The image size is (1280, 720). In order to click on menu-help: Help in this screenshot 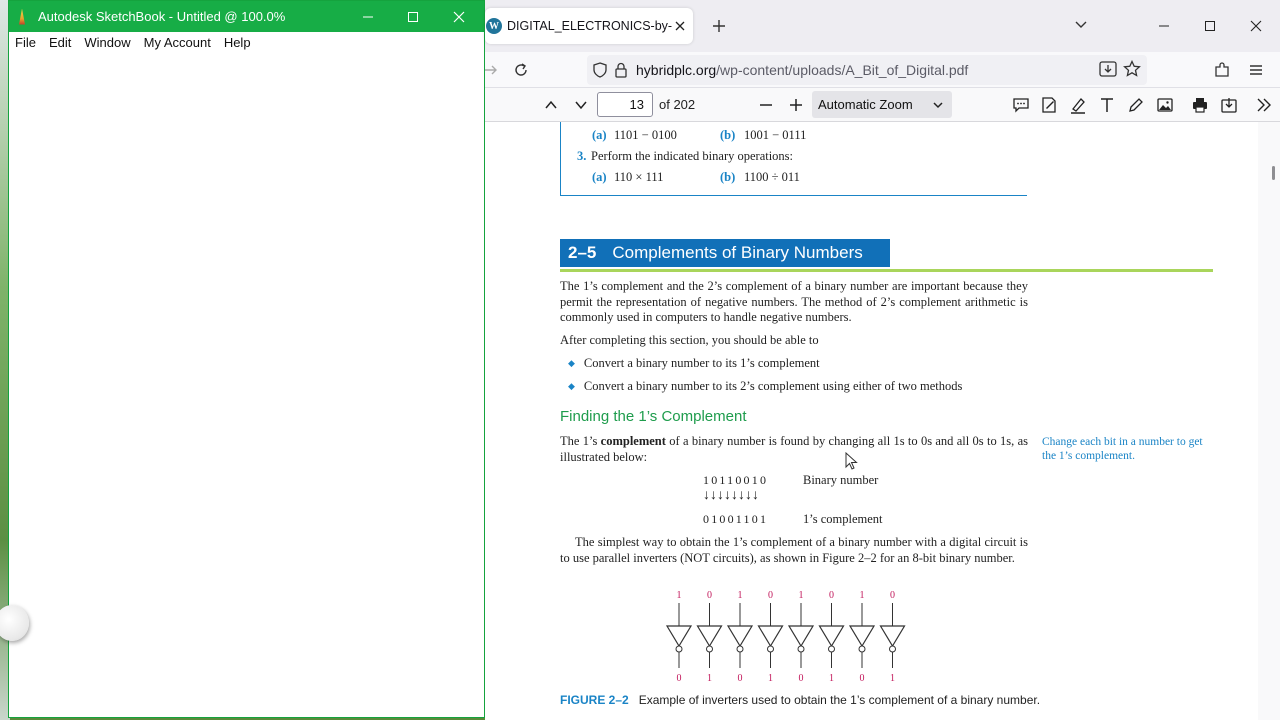, I will do `click(237, 42)`.